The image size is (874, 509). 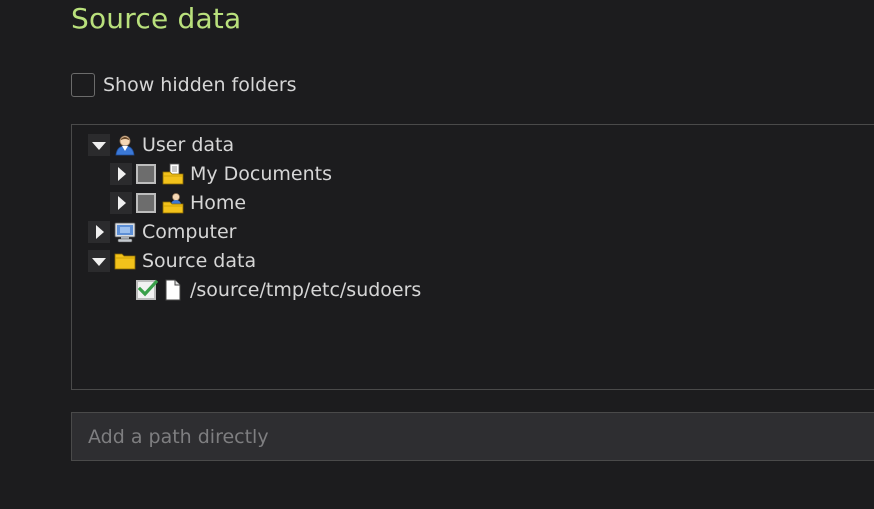 I want to click on computer-icon, so click(x=125, y=232).